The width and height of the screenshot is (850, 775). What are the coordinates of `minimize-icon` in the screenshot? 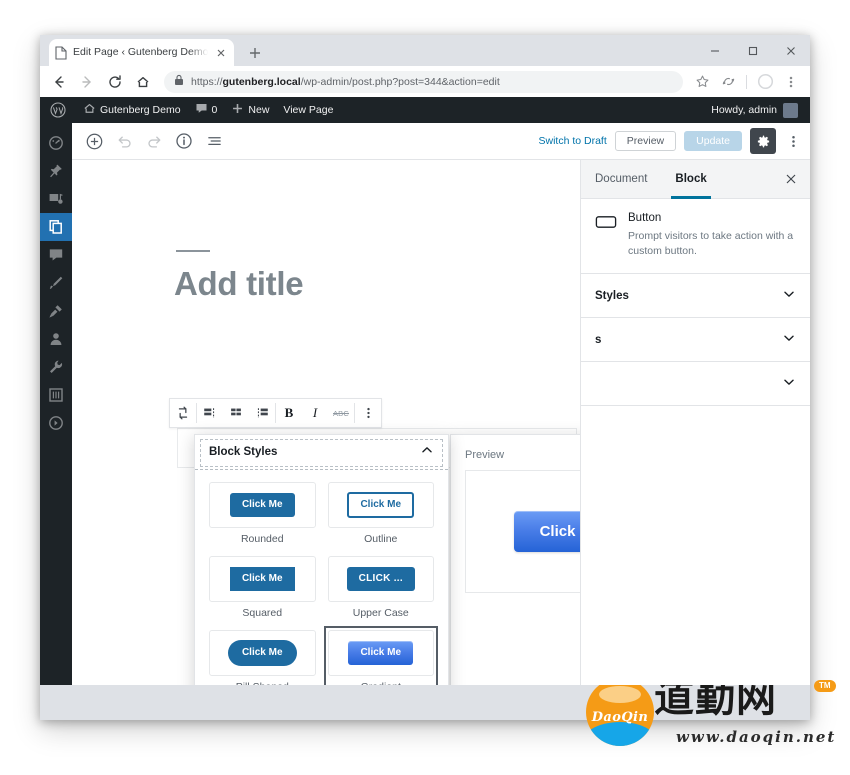 It's located at (715, 50).